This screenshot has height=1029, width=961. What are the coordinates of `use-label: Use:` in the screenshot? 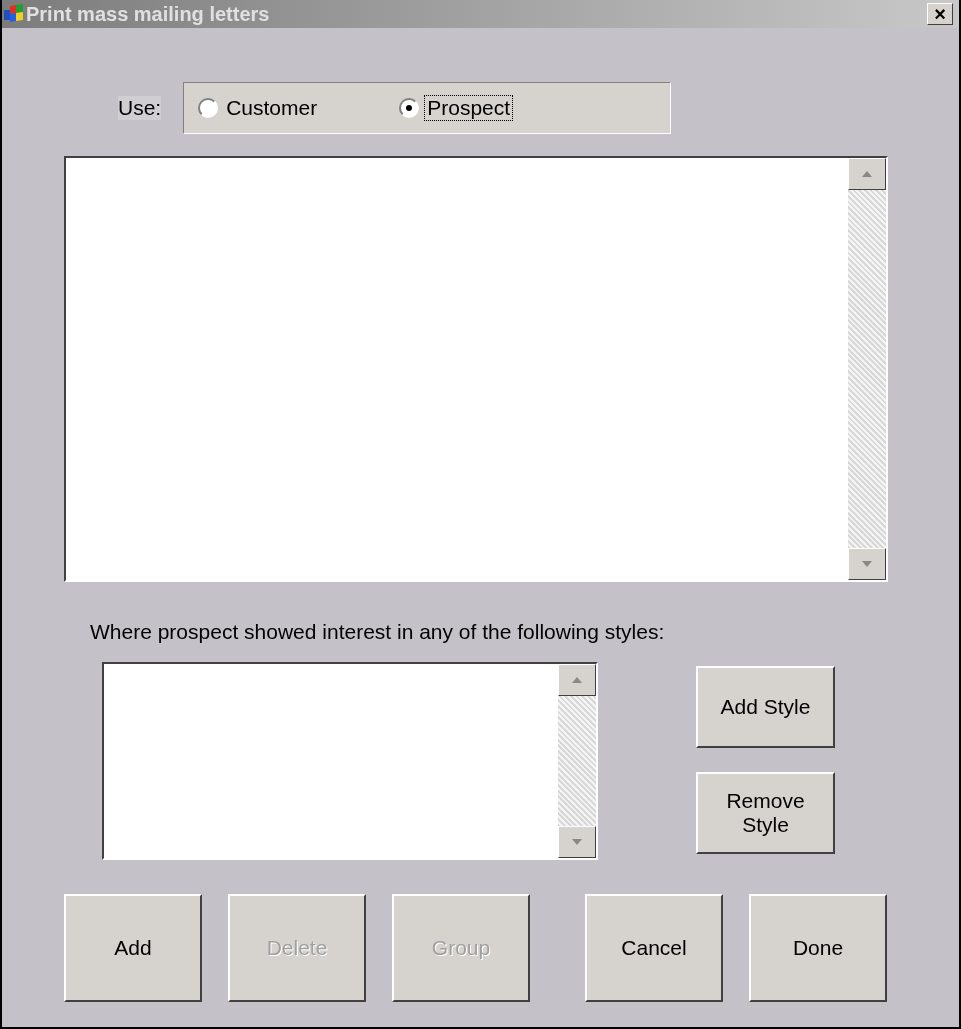 It's located at (140, 108).